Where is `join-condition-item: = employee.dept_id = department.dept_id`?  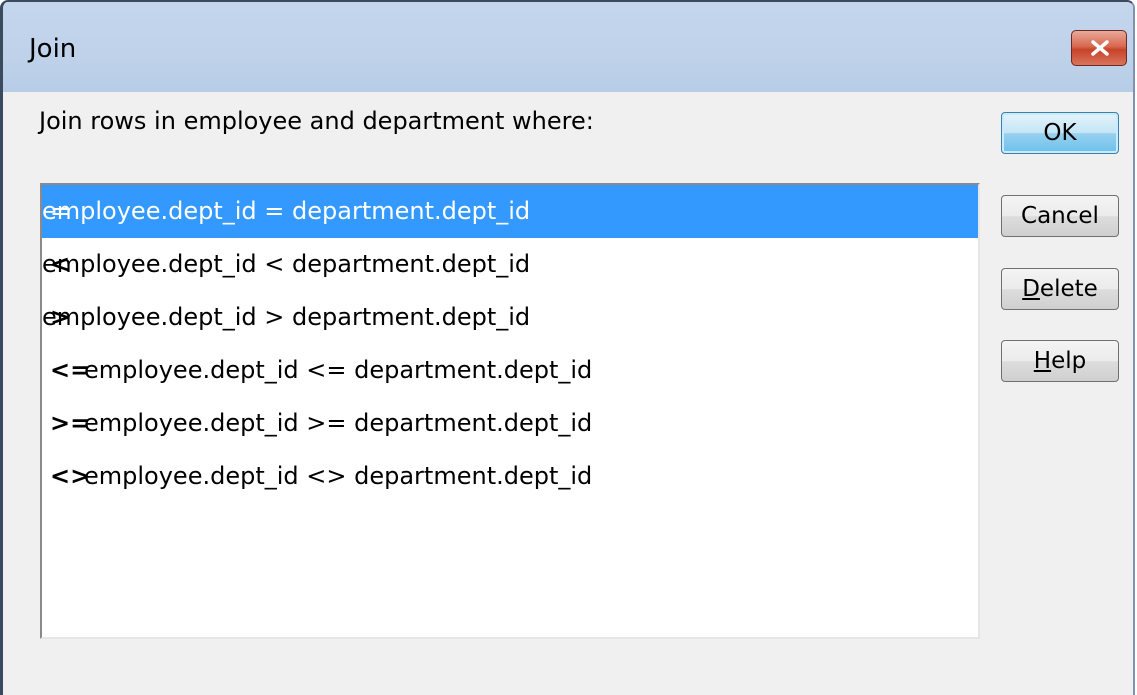
join-condition-item: = employee.dept_id = department.dept_id is located at coordinates (510, 211).